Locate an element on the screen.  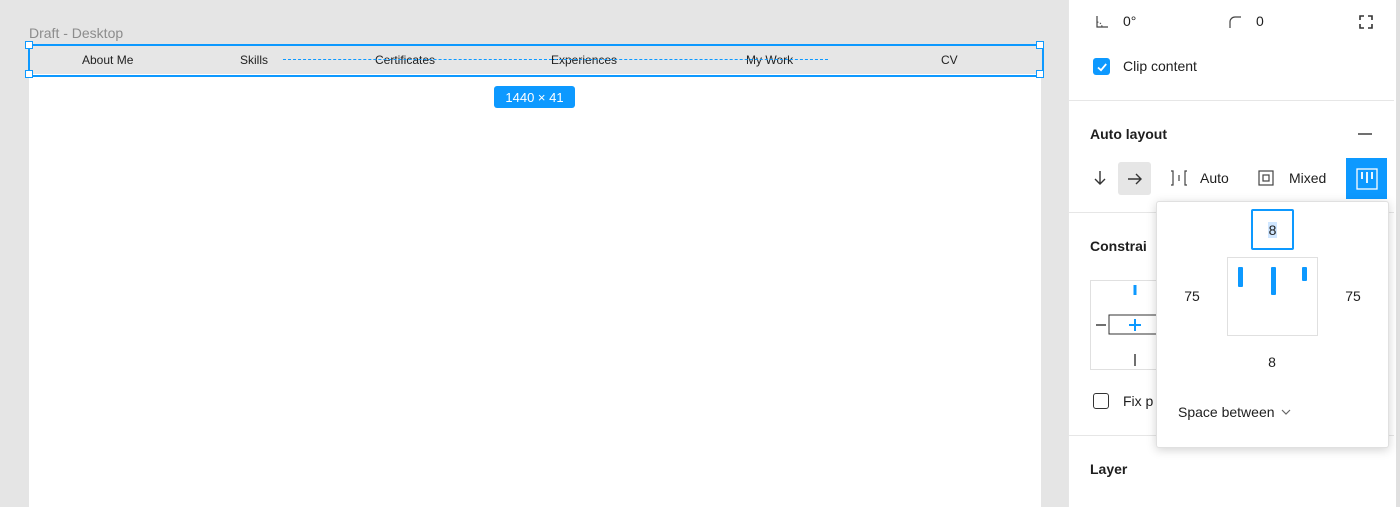
rotation-value: 0° is located at coordinates (1129, 21).